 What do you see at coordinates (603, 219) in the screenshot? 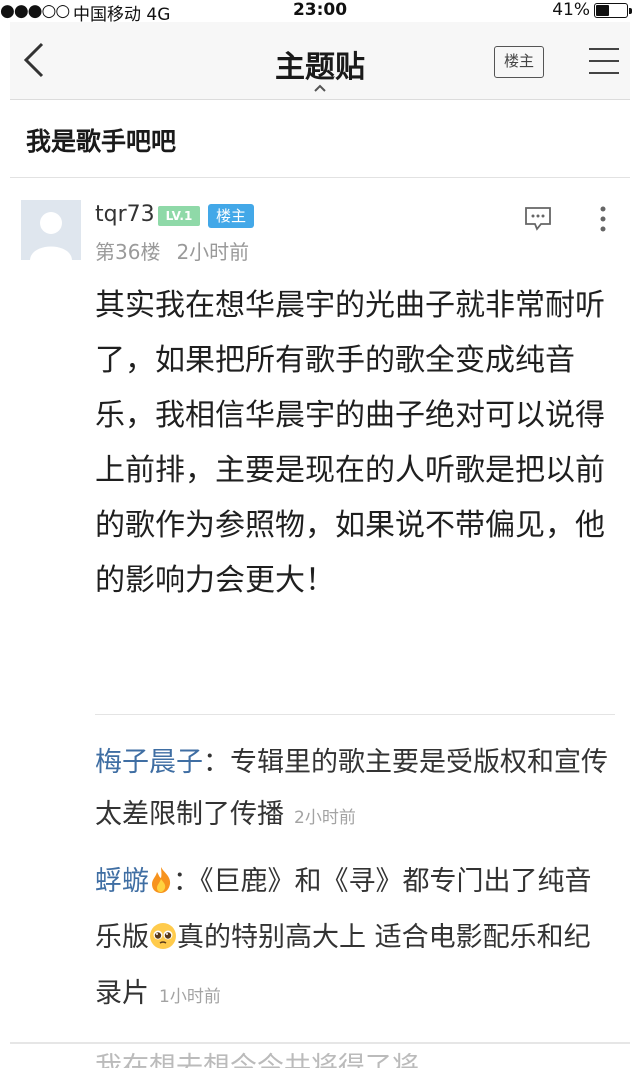
I see `more-vertical-icon` at bounding box center [603, 219].